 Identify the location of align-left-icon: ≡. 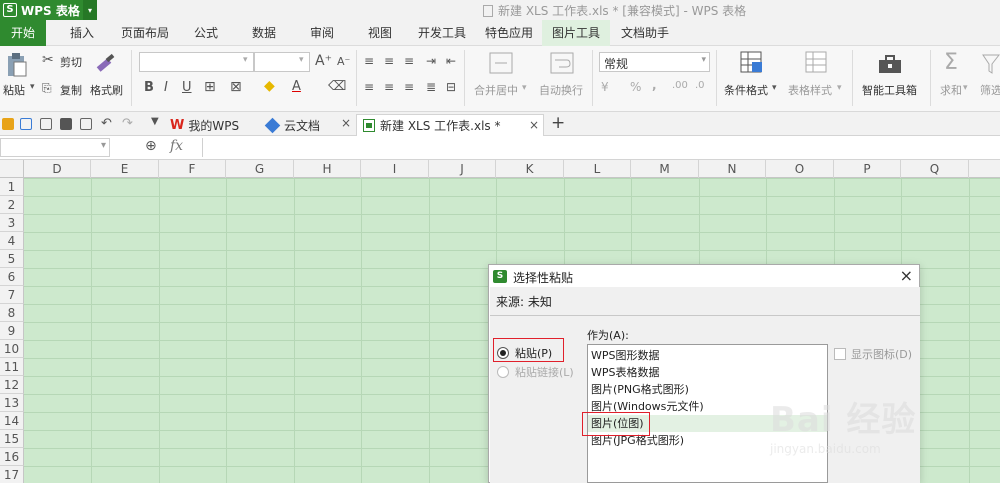
(369, 87).